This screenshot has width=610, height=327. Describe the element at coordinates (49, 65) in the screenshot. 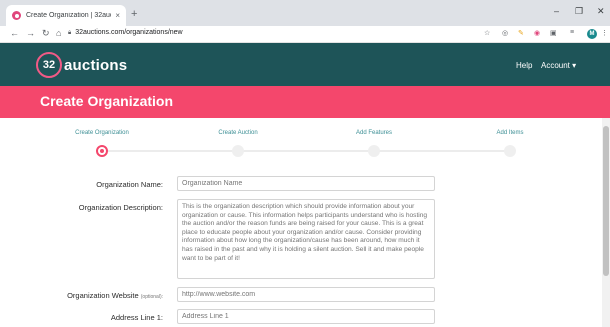

I see `logo-mark: 32` at that location.